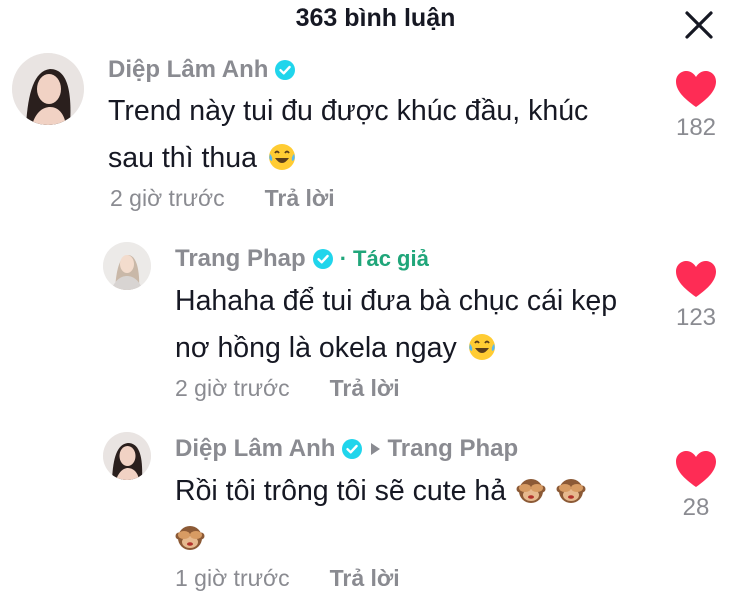 This screenshot has width=751, height=600. What do you see at coordinates (348, 111) in the screenshot?
I see `comment-text-line: Trend này tui đu được khúc đầu, khúc` at bounding box center [348, 111].